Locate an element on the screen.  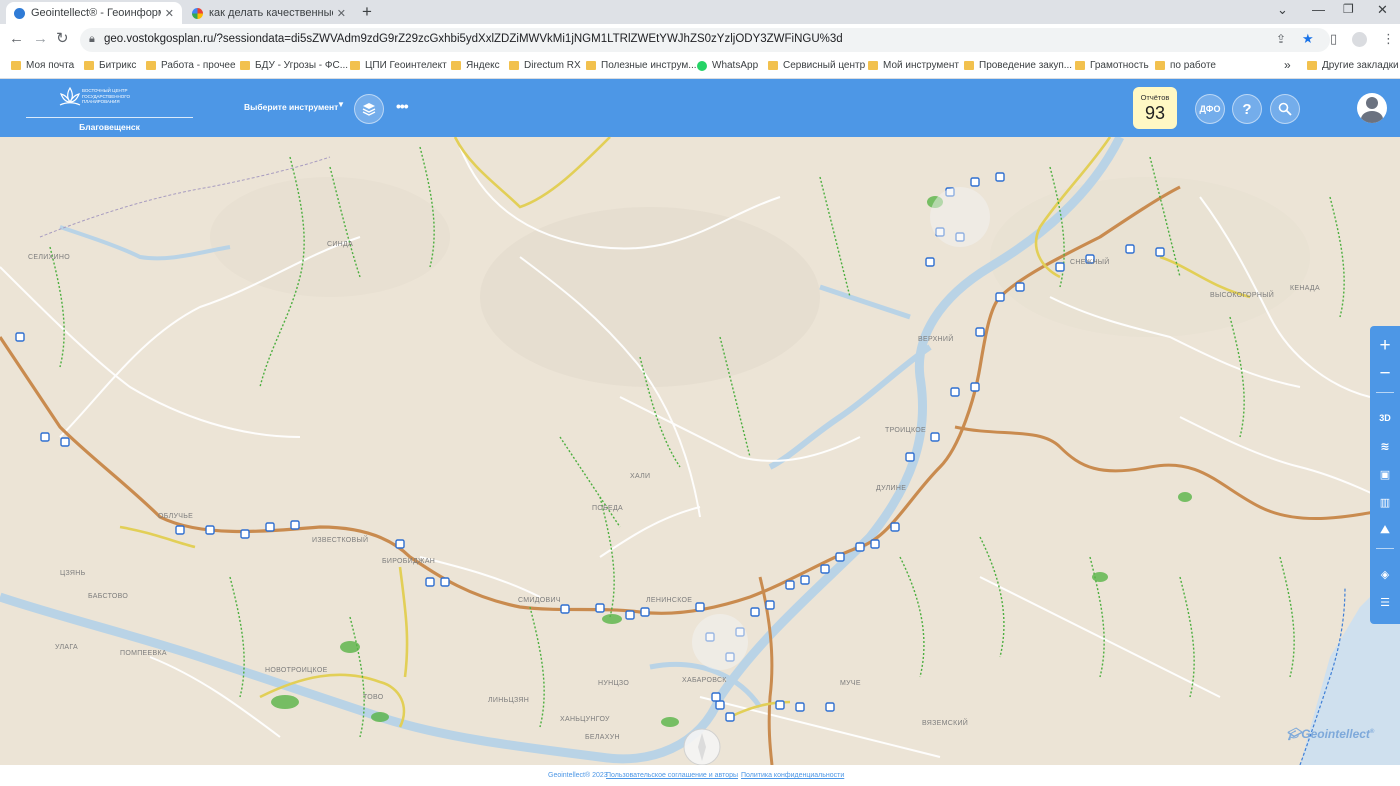
search-button is located at coordinates (1285, 109).